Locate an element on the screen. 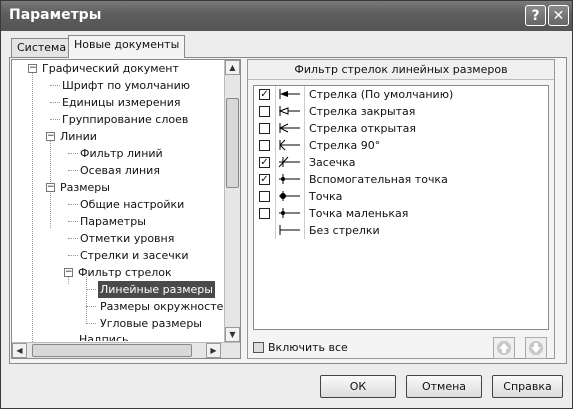 This screenshot has width=575, height=411. arrow-up-icon is located at coordinates (504, 348).